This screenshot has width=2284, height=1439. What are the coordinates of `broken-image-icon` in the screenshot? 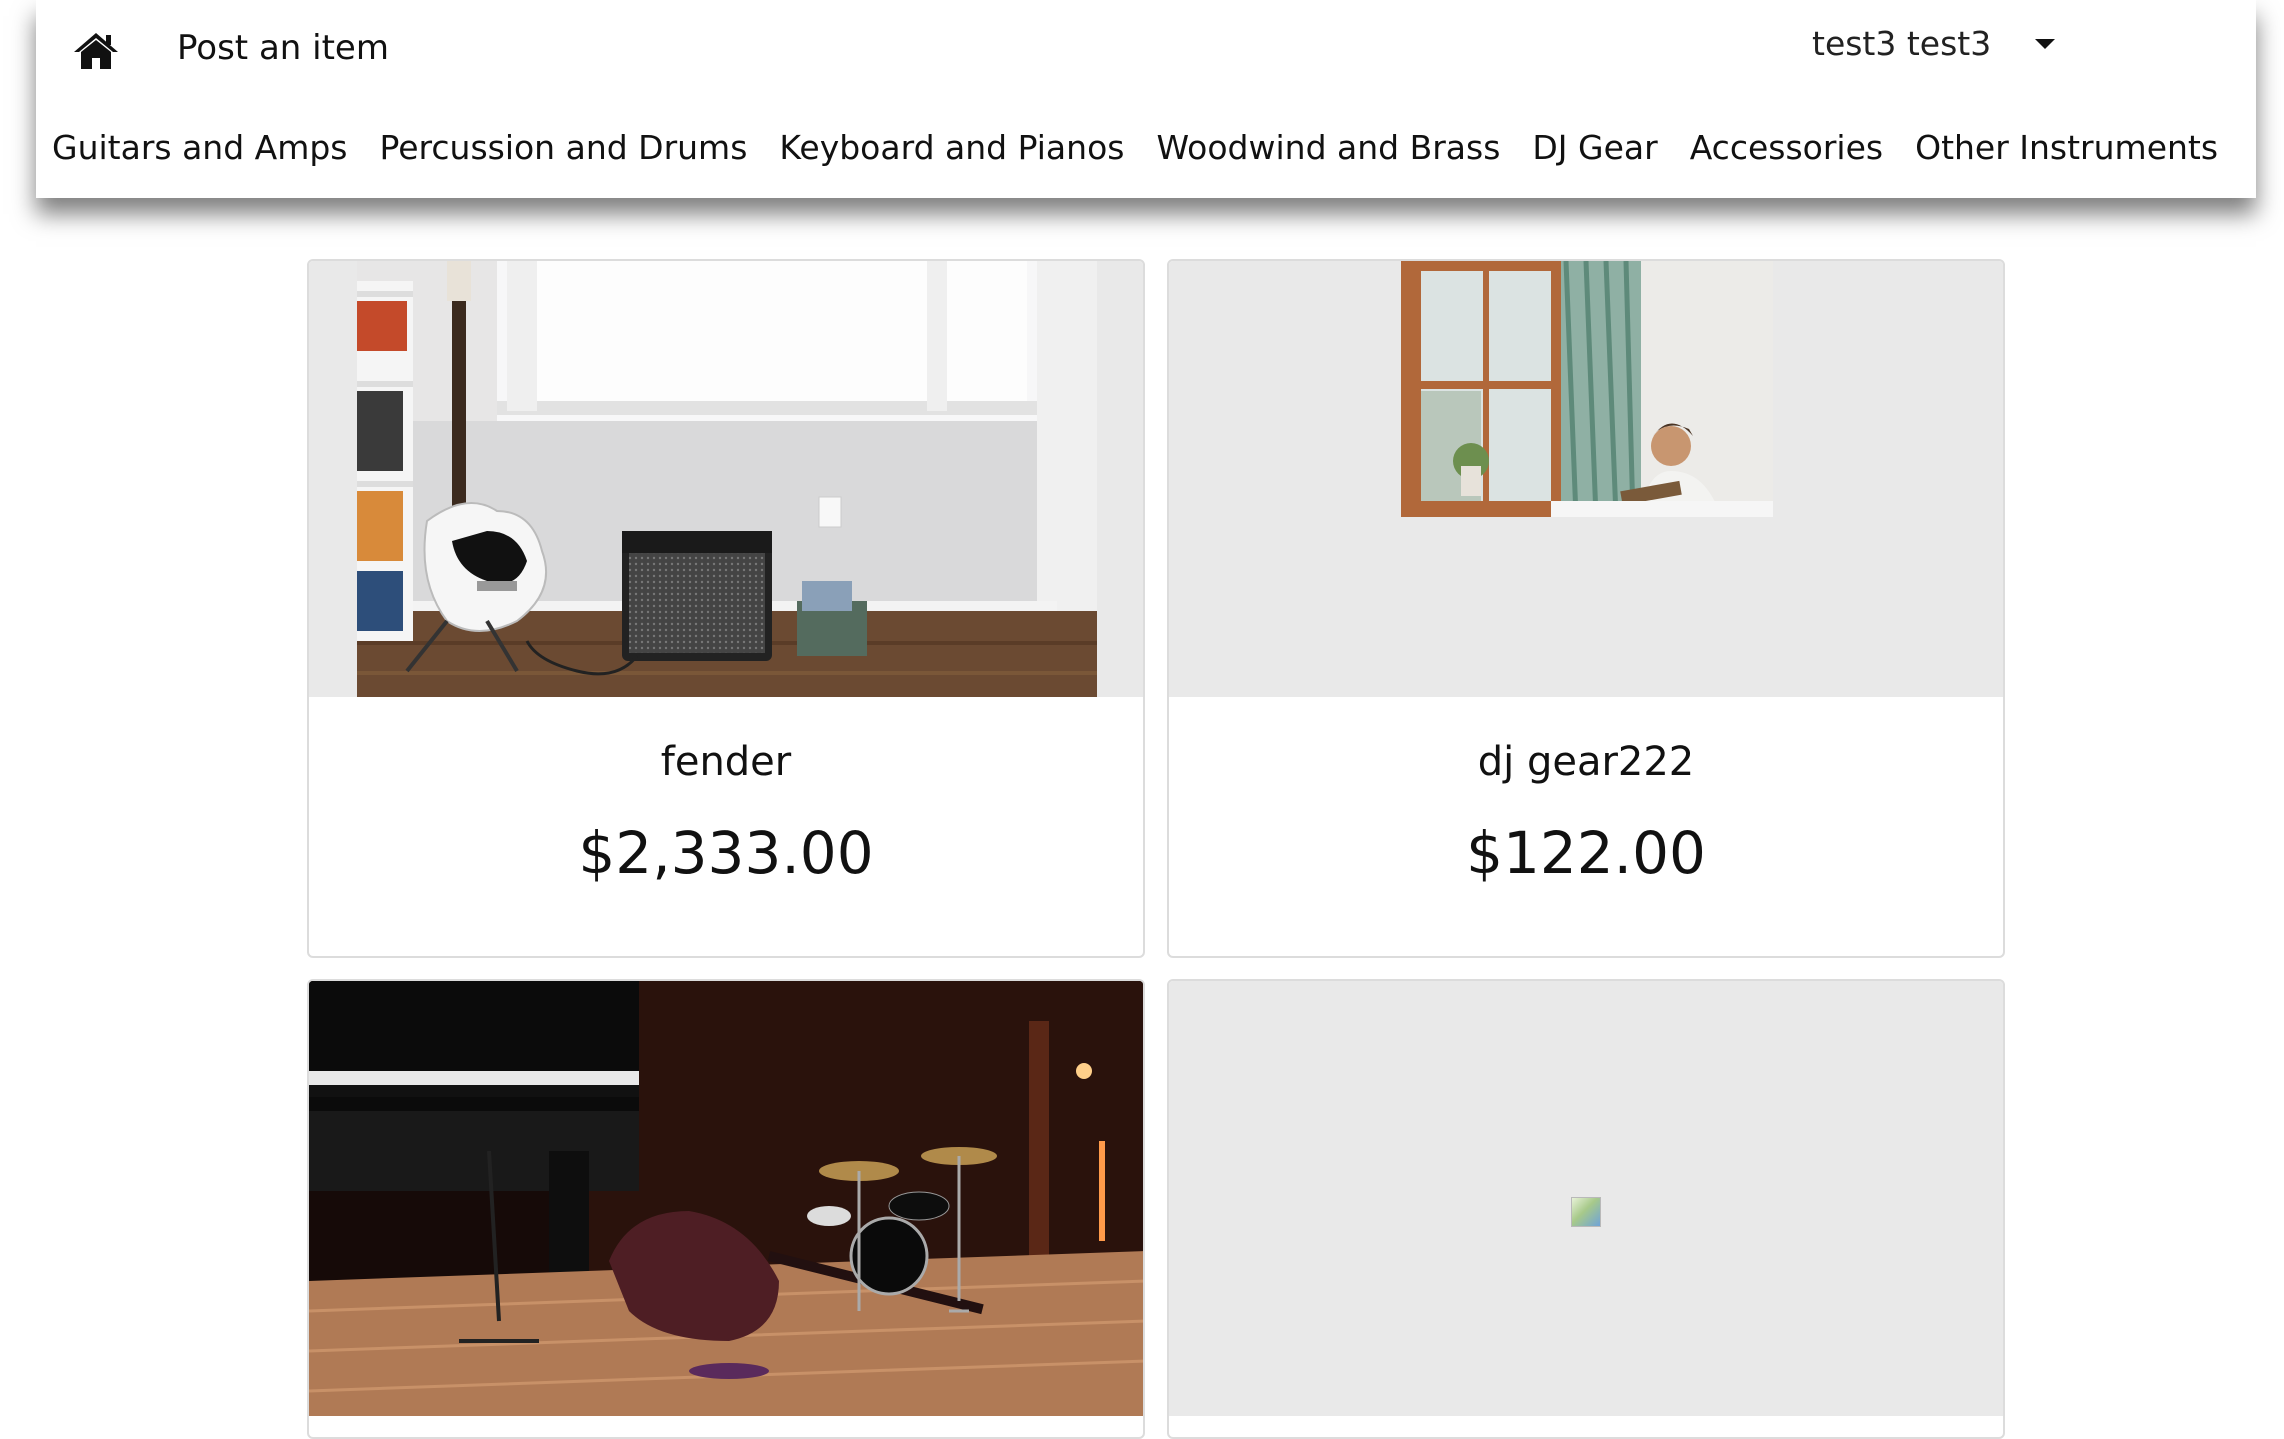 It's located at (1586, 1212).